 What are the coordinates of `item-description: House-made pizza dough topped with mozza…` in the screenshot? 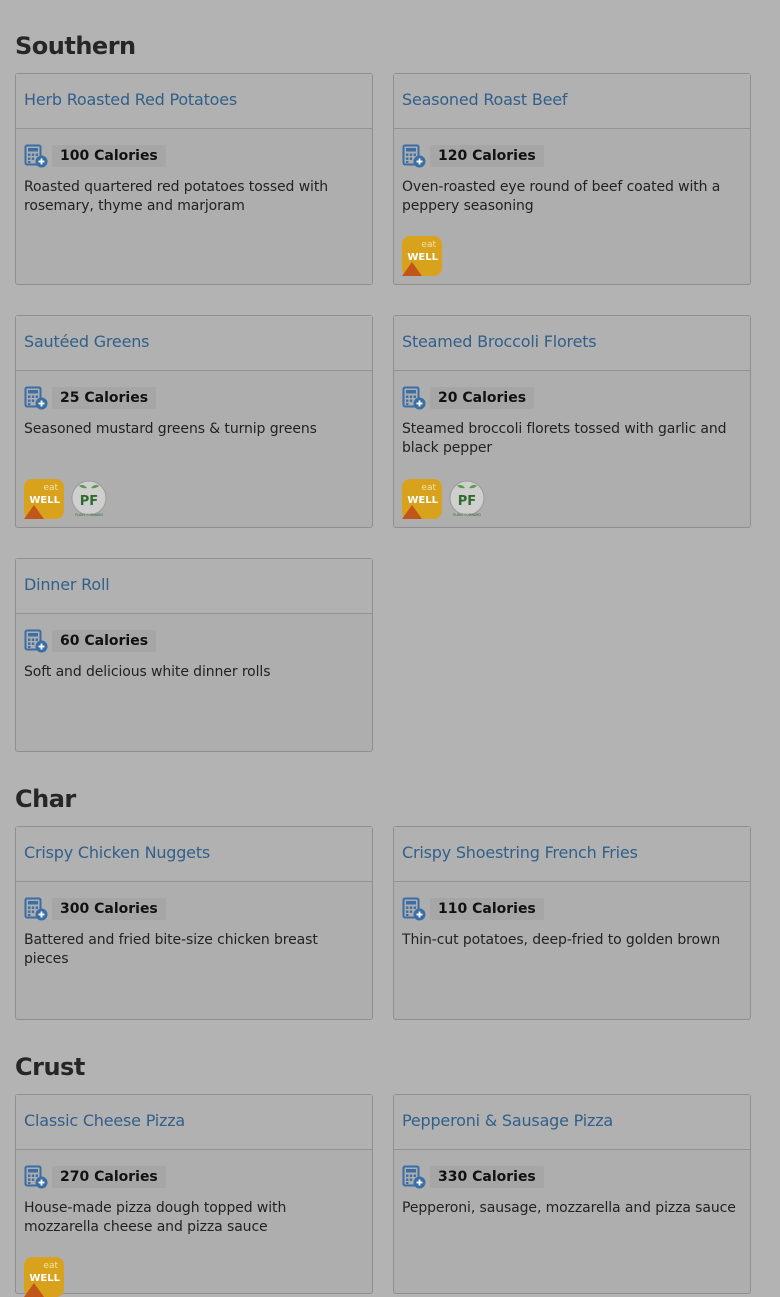 It's located at (155, 1217).